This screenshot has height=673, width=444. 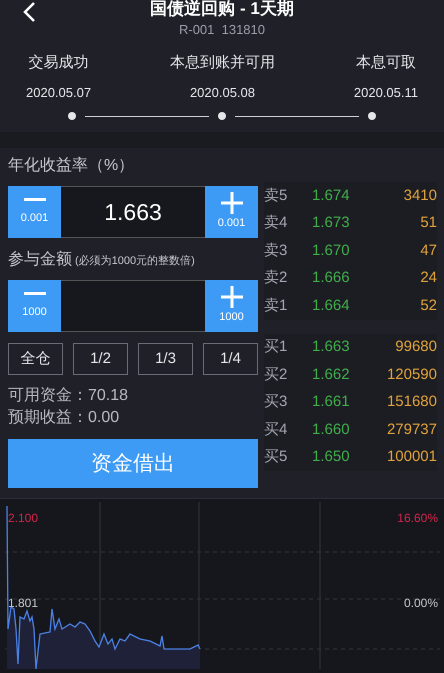 What do you see at coordinates (23, 518) in the screenshot?
I see `axis-max-label: 2.100` at bounding box center [23, 518].